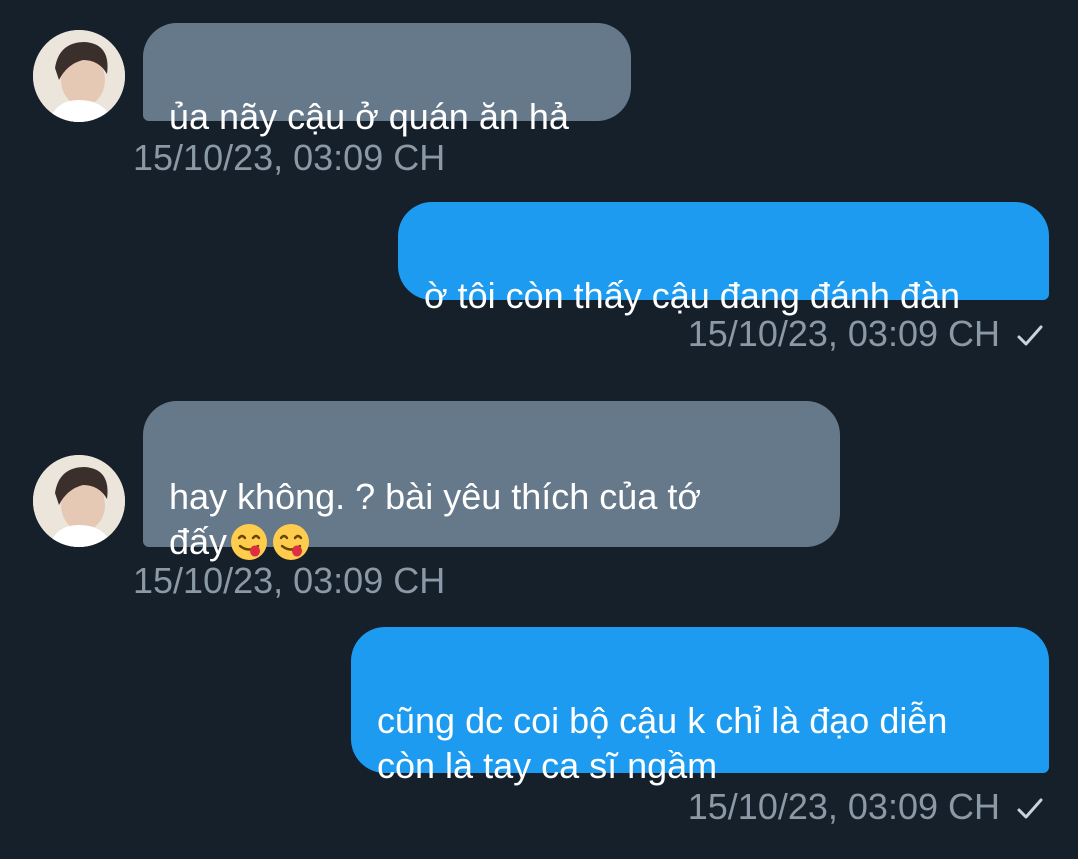  I want to click on message-text: ờ tôi còn thấy cậu đang đánh đàn, so click(692, 295).